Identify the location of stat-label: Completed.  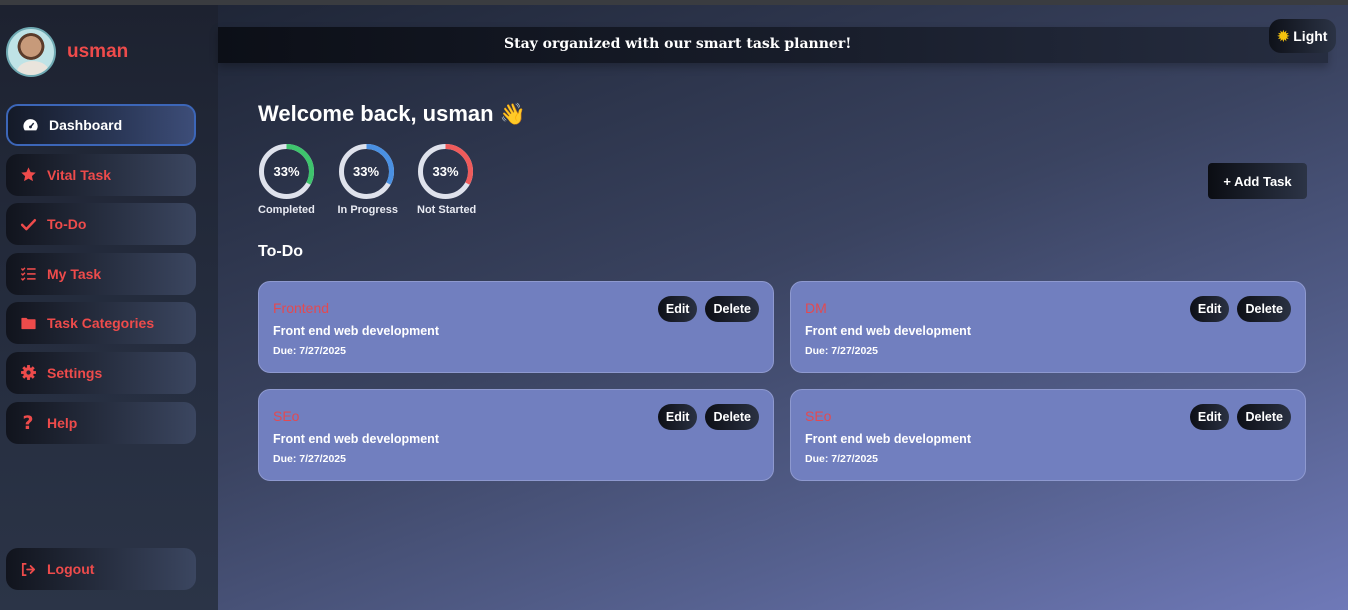
(286, 210).